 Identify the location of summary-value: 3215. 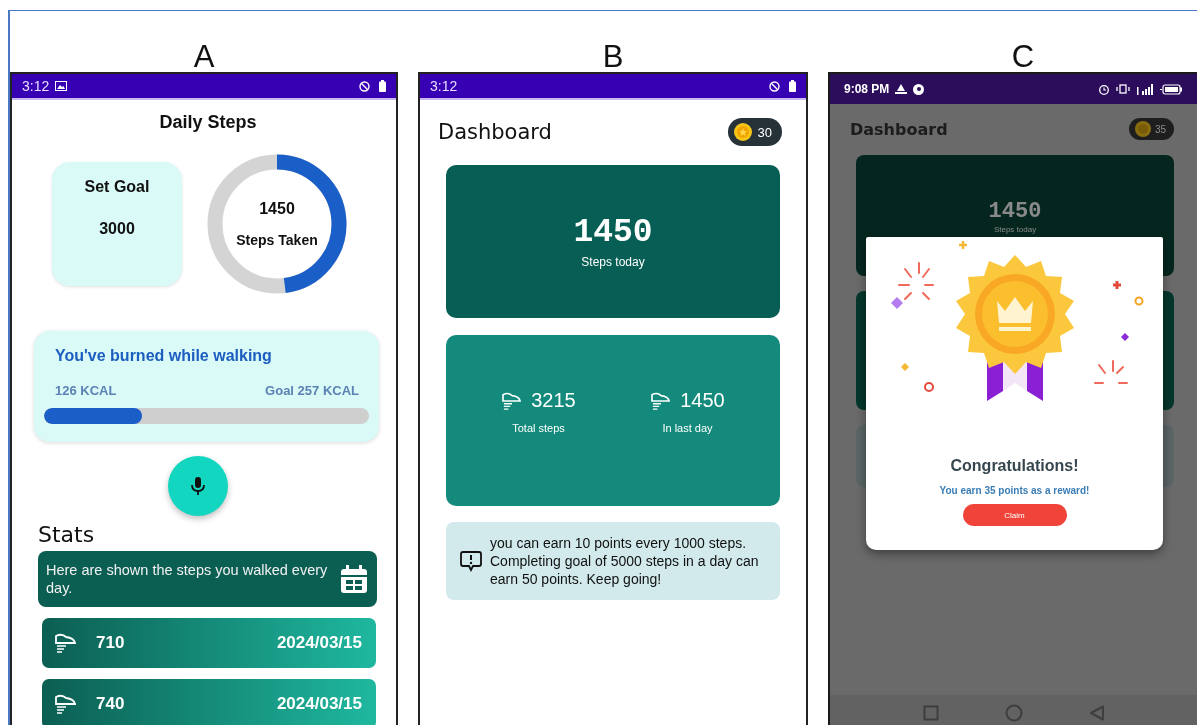
(553, 400).